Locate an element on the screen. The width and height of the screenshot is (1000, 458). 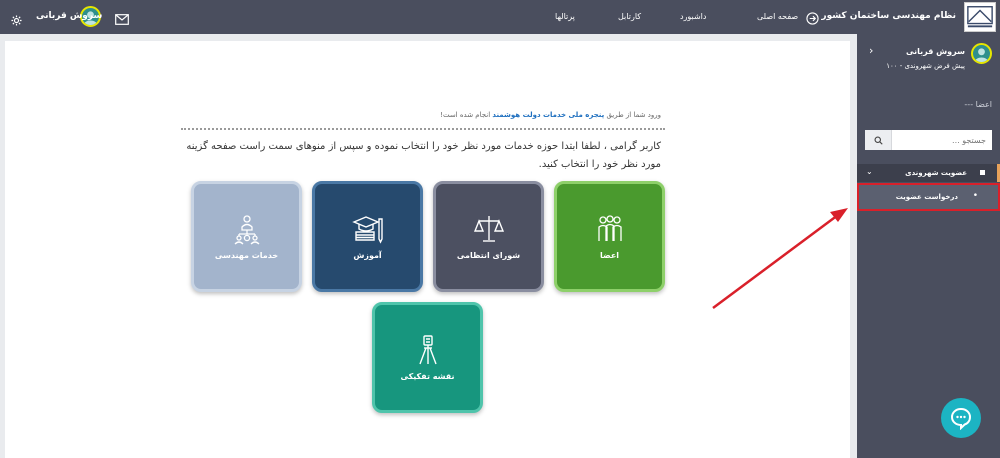
dotted-divider is located at coordinates (423, 129).